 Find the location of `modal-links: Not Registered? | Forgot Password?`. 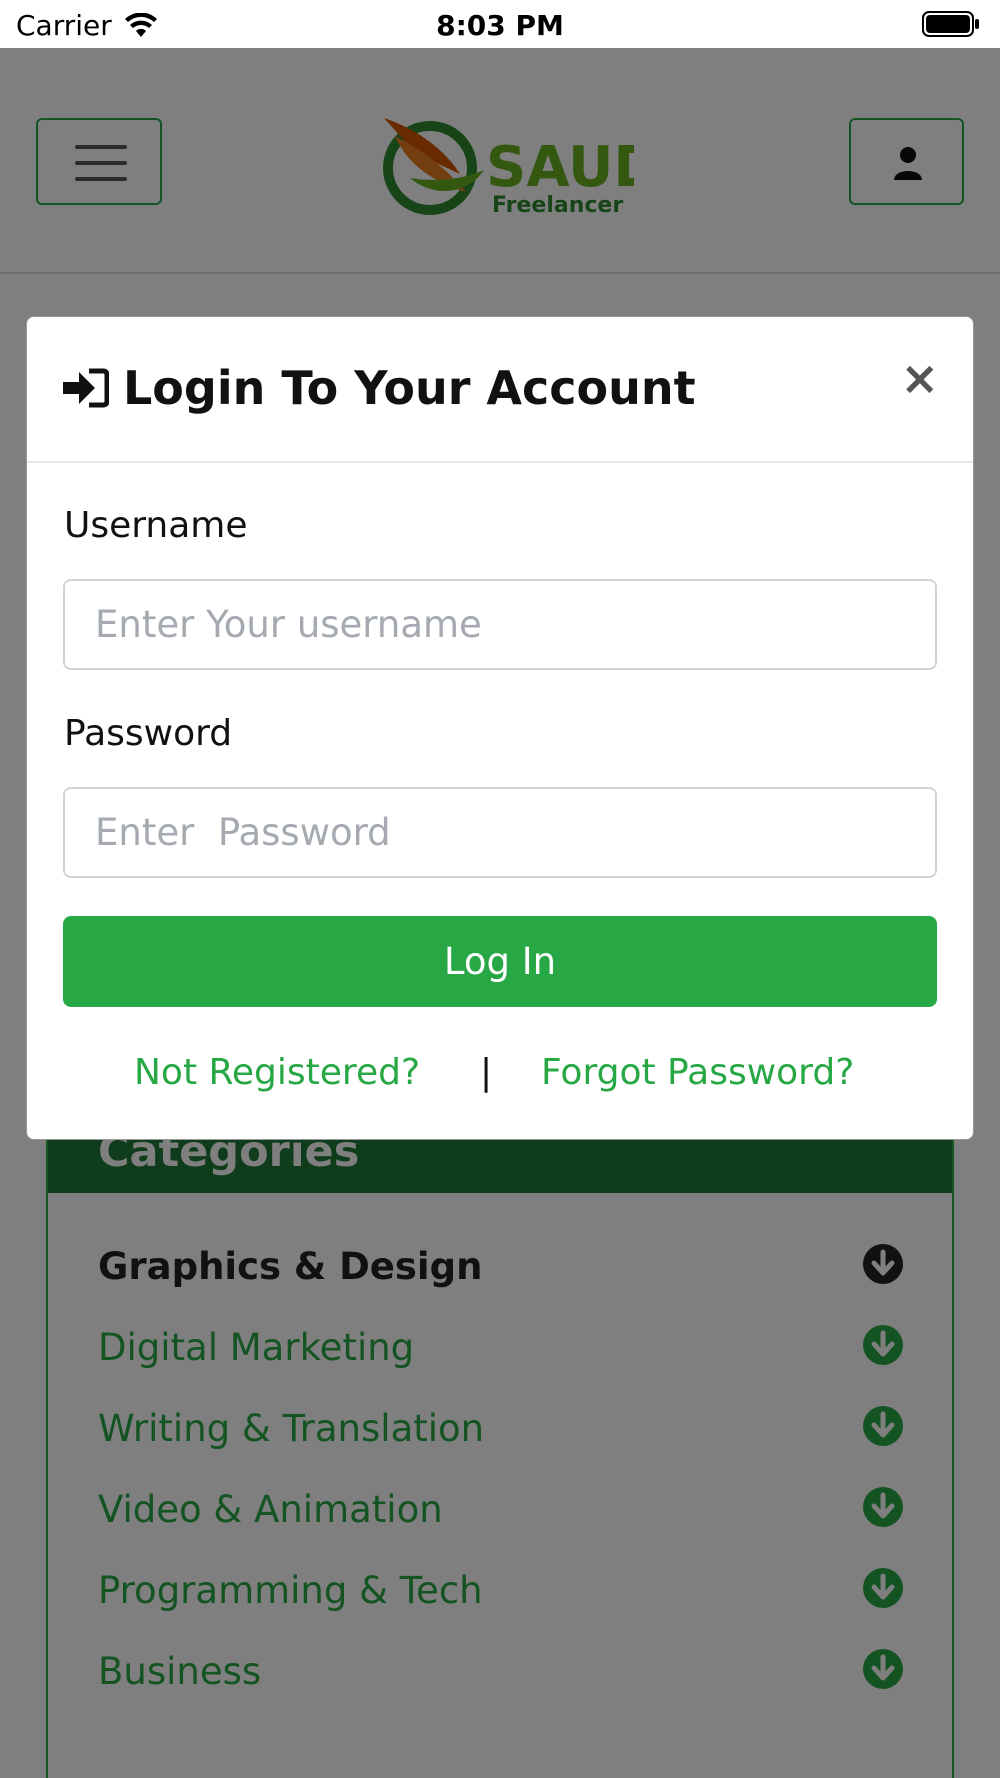

modal-links: Not Registered? | Forgot Password? is located at coordinates (501, 1077).